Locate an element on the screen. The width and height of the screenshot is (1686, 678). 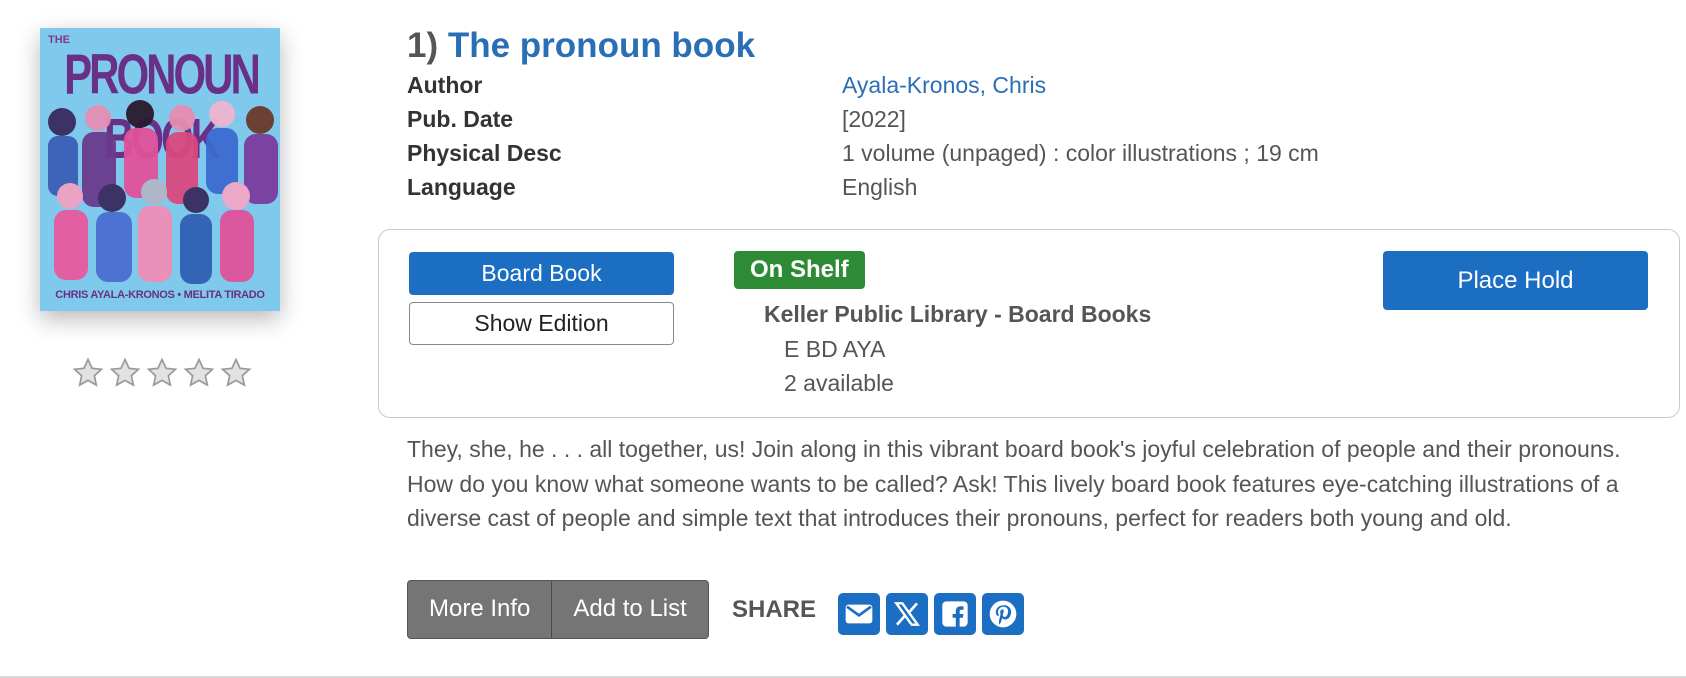
pinterest-icon is located at coordinates (1003, 614).